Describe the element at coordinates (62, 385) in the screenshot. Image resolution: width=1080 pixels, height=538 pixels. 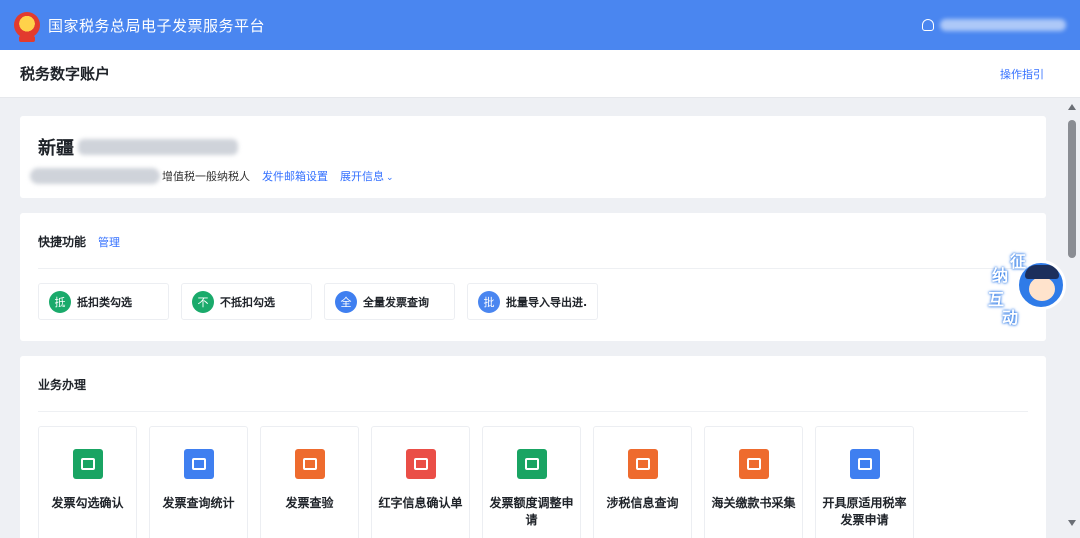
I see `business-title: 业务办理` at that location.